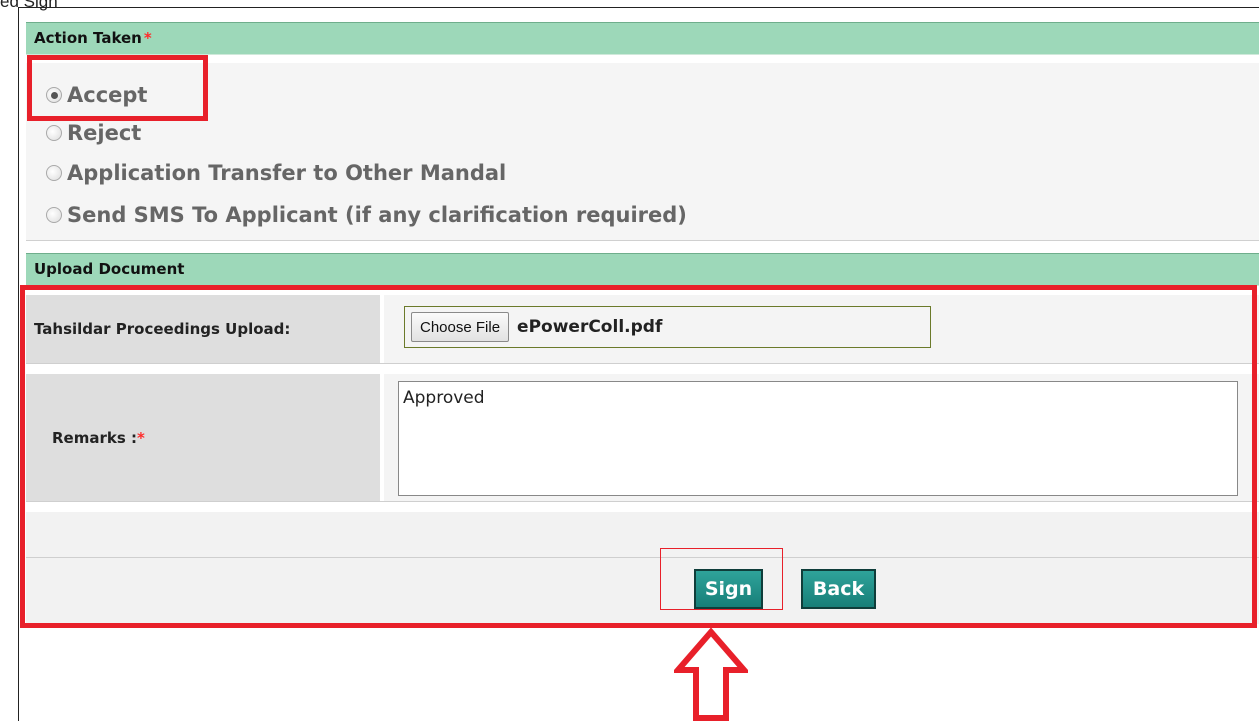  Describe the element at coordinates (642, 535) in the screenshot. I see `spacer-row` at that location.